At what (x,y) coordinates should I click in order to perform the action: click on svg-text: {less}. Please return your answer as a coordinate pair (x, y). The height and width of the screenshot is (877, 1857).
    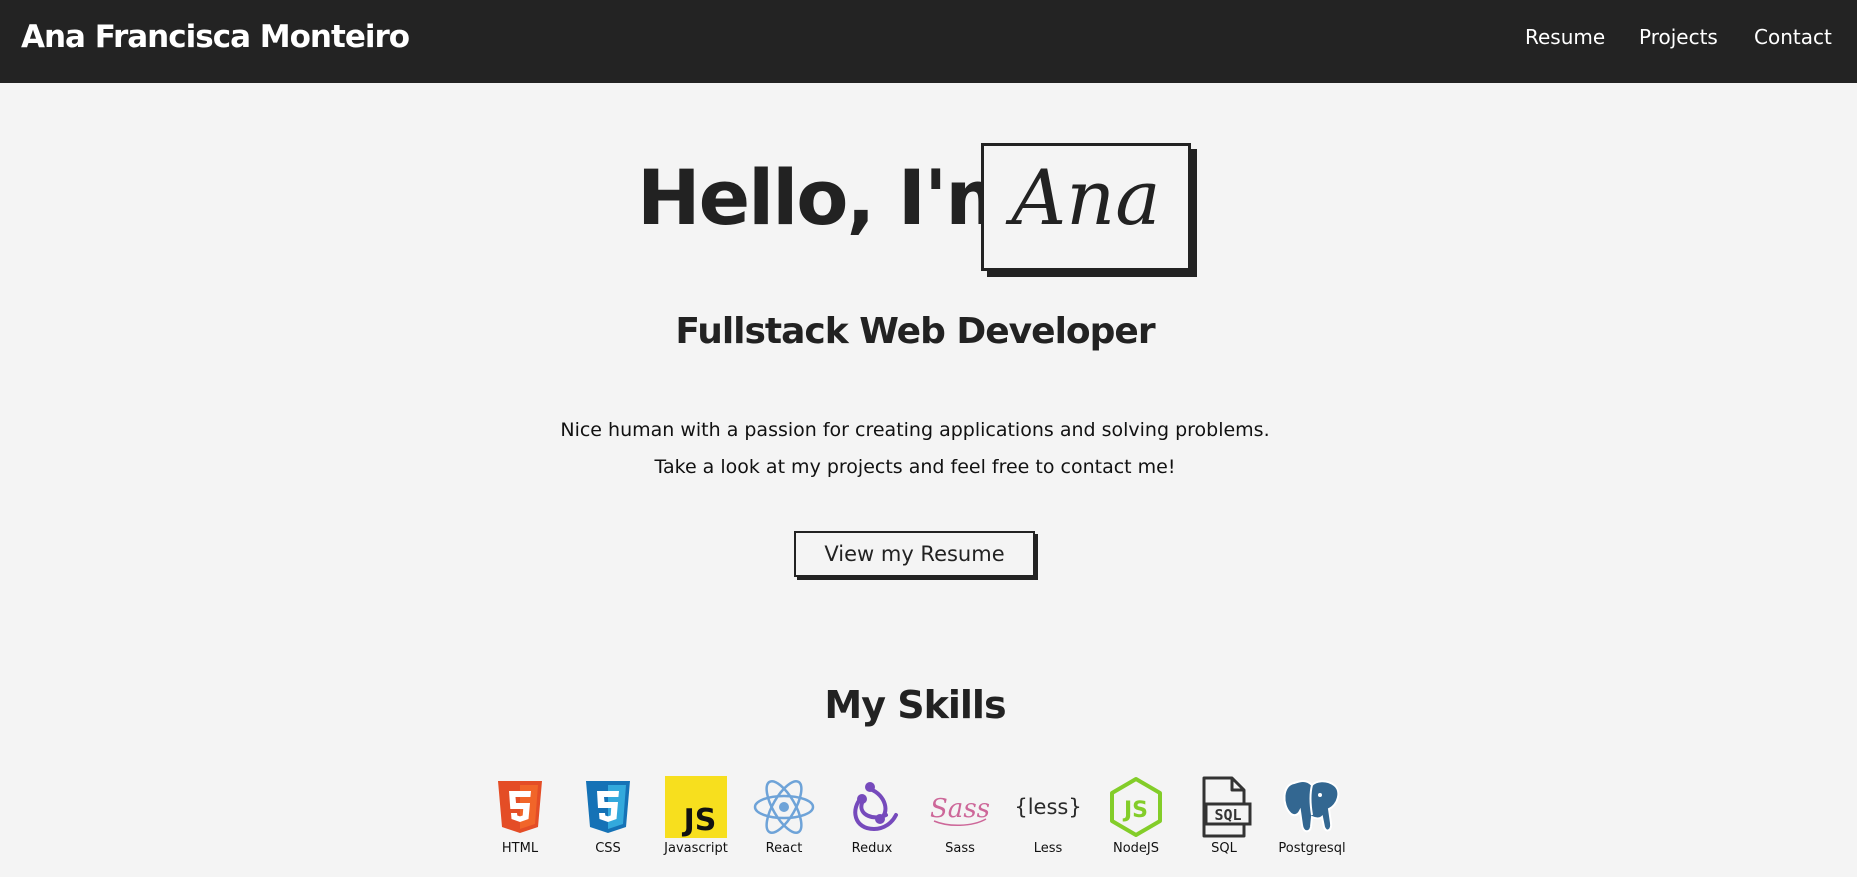
    Looking at the image, I should click on (1048, 807).